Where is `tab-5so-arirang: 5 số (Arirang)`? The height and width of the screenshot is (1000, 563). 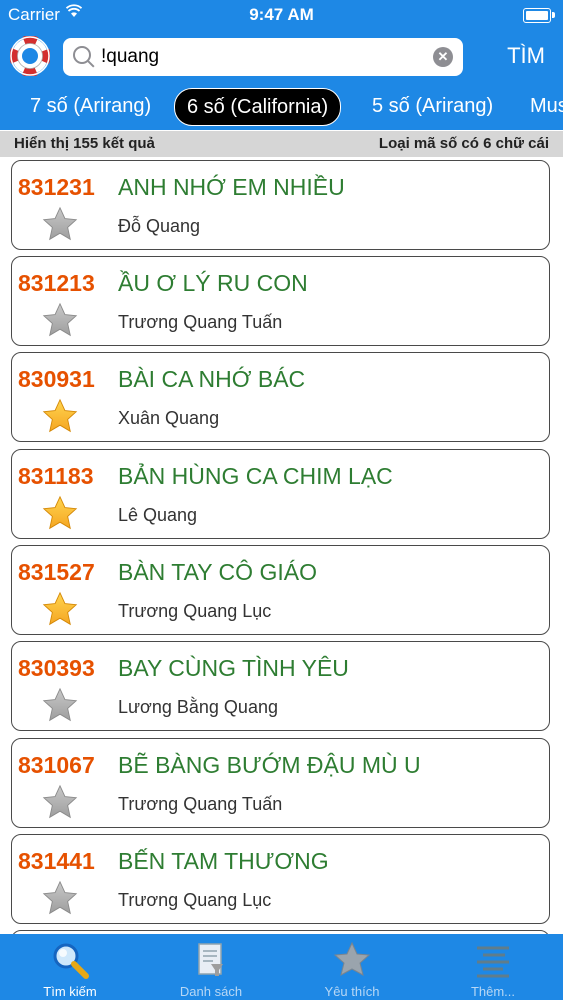 tab-5so-arirang: 5 số (Arirang) is located at coordinates (432, 106).